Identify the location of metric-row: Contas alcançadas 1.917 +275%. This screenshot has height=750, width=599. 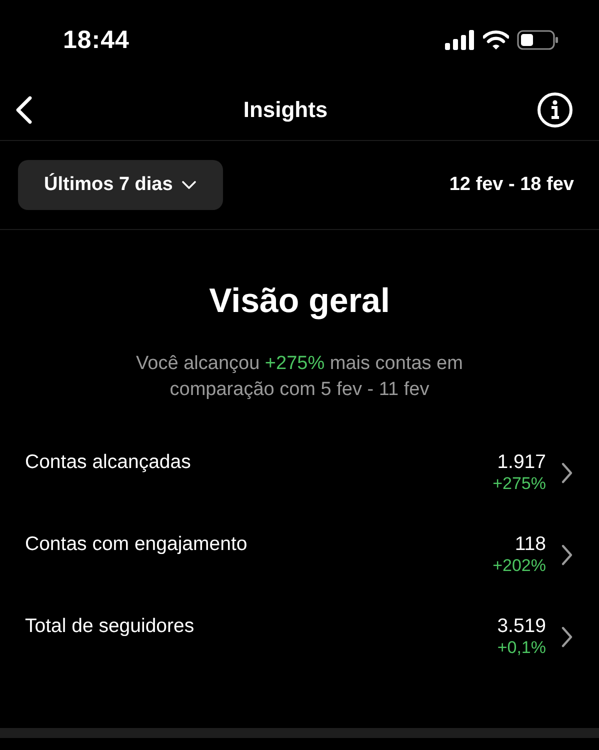
(299, 479).